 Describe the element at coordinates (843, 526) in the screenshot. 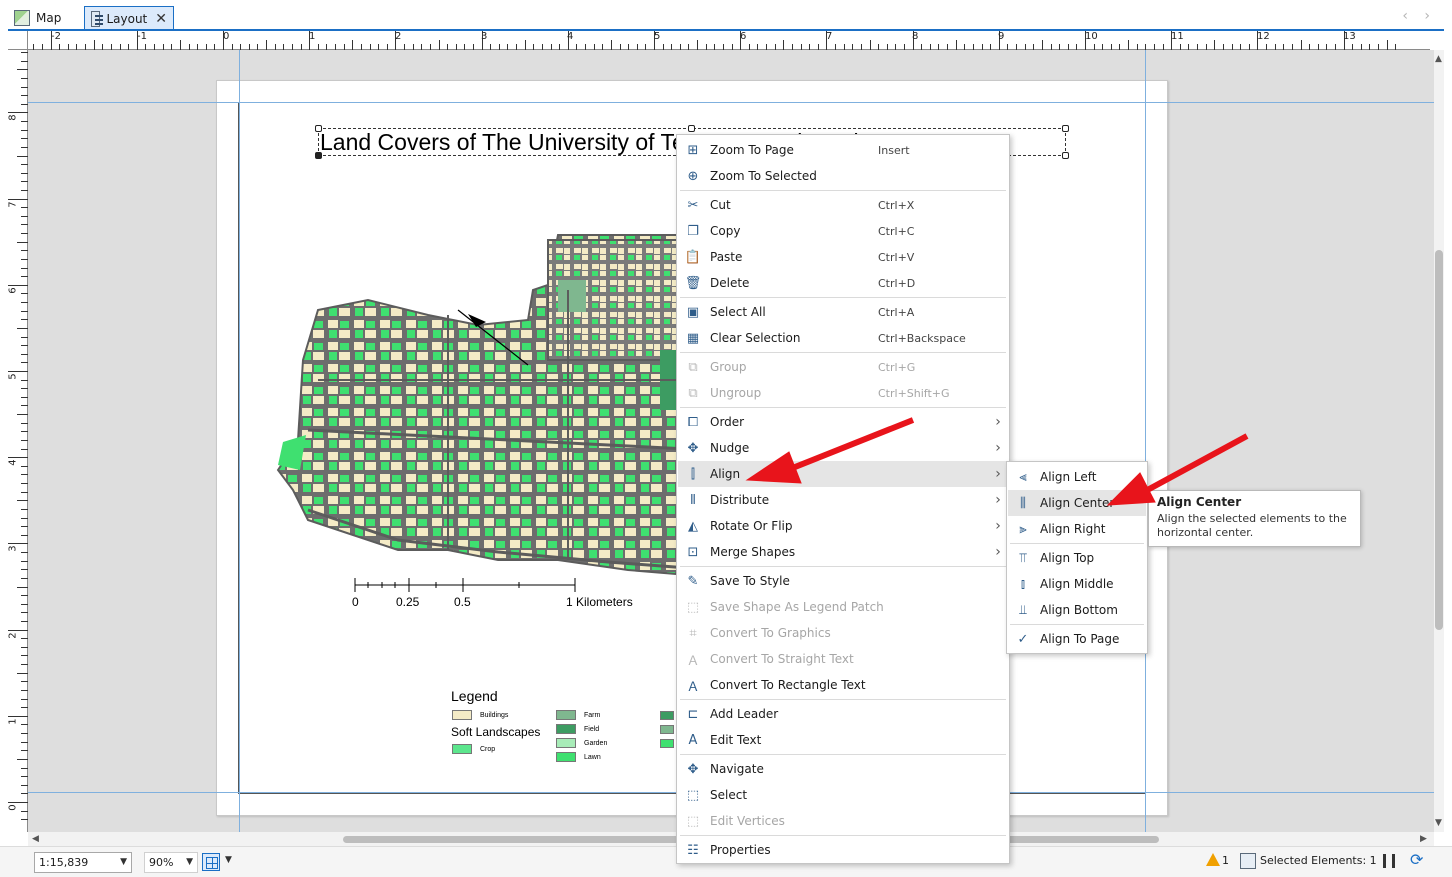

I see `menu-item-rotate-or-flip: ◭ Rotate Or Flip ›` at that location.